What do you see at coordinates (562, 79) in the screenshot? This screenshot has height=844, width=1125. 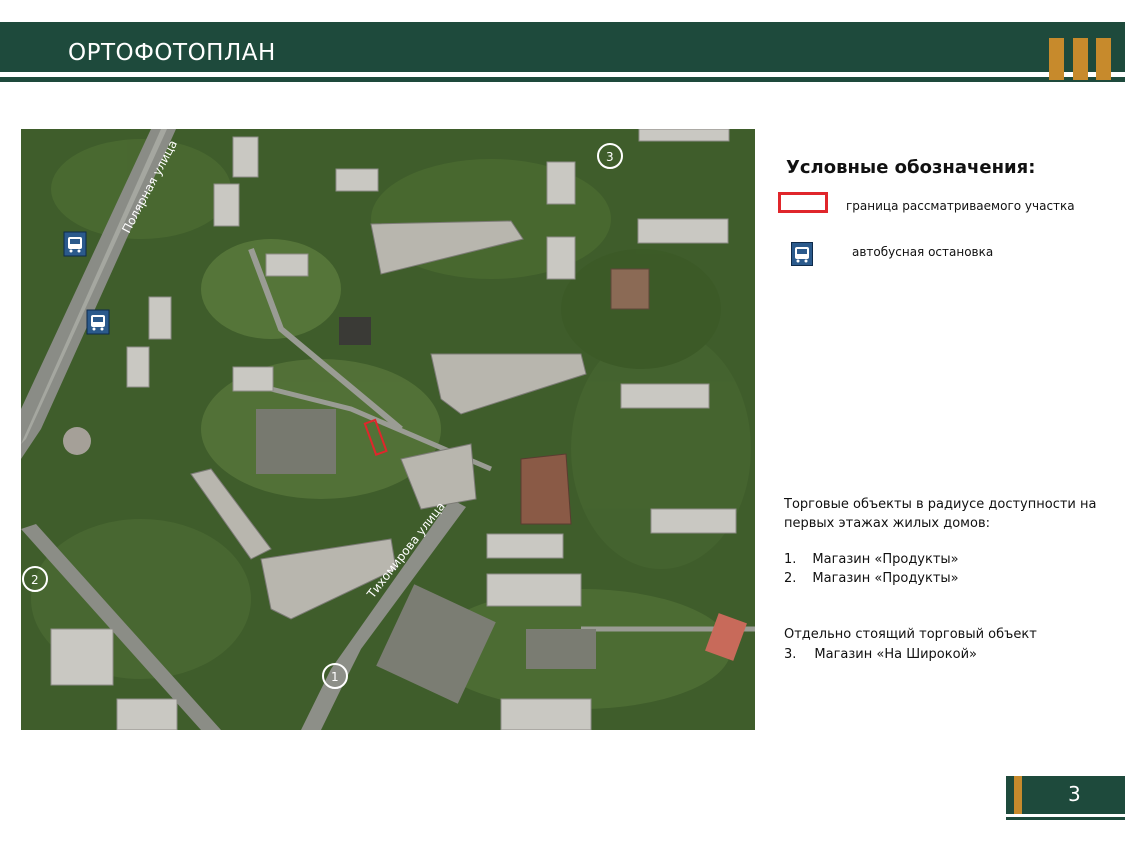 I see `header-divider` at bounding box center [562, 79].